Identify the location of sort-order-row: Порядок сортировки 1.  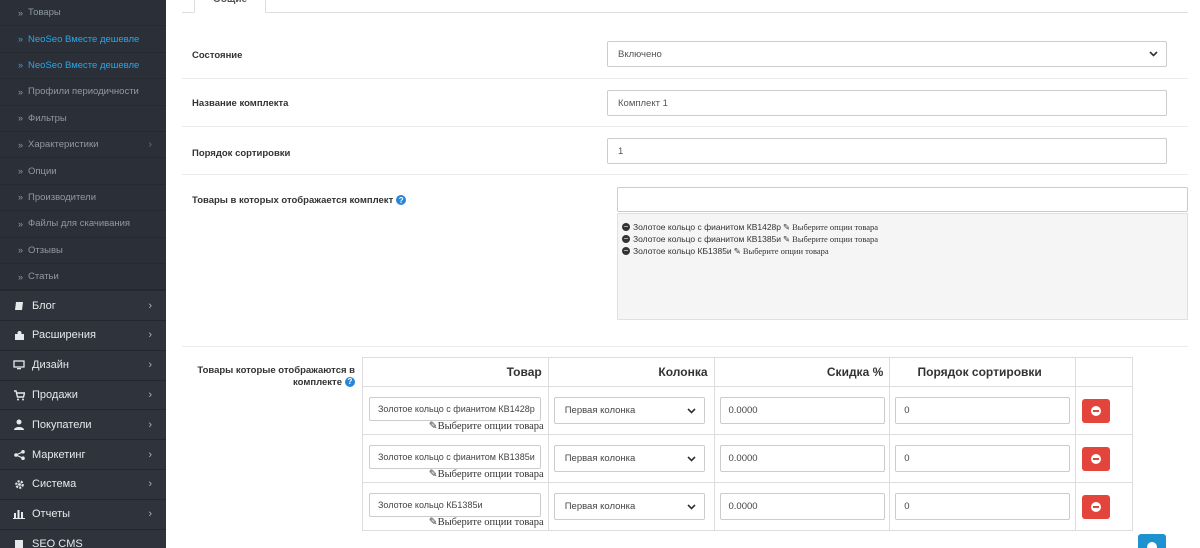
(685, 151).